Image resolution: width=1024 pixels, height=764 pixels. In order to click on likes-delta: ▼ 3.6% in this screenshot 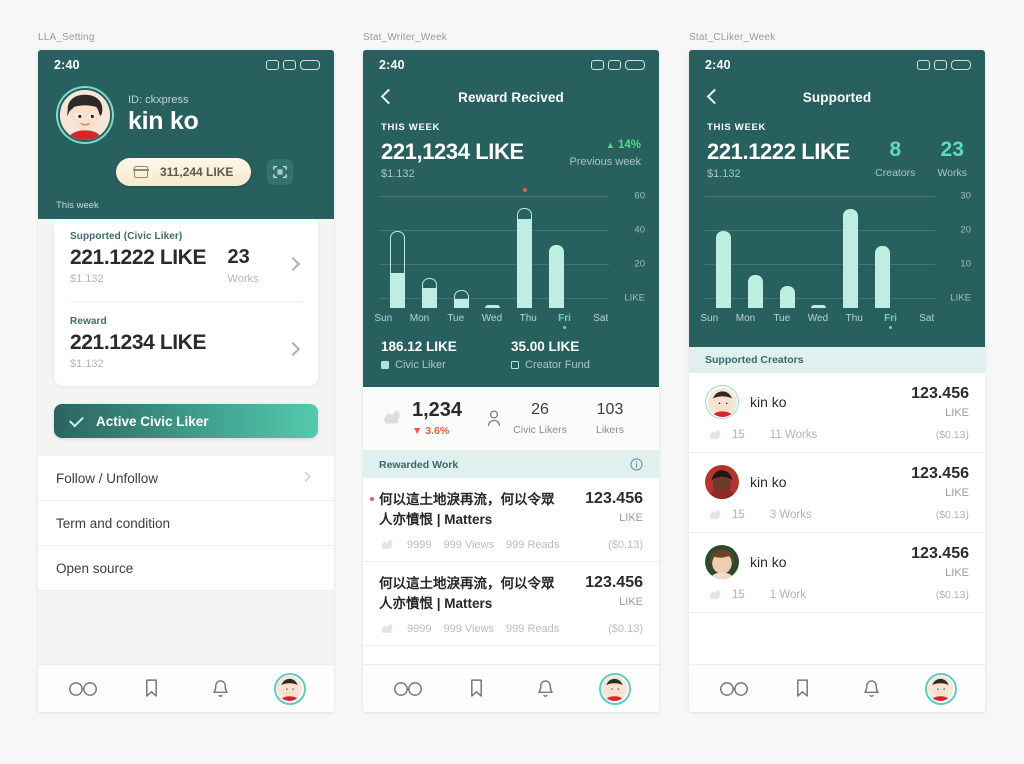, I will do `click(431, 431)`.